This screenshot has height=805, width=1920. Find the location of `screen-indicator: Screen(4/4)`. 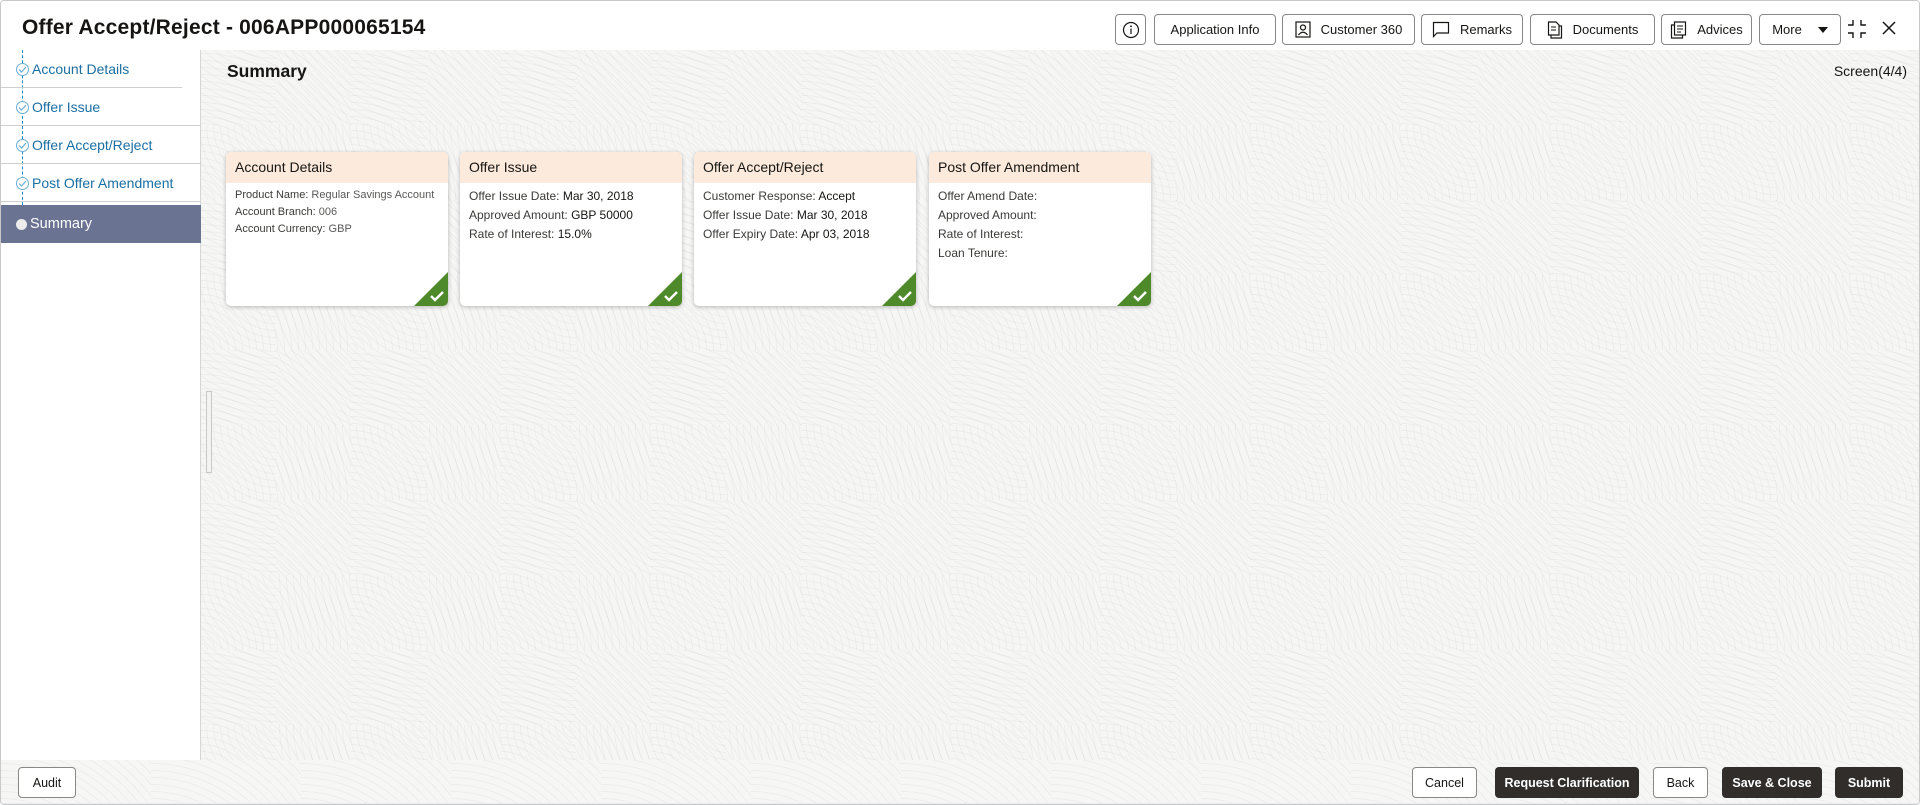

screen-indicator: Screen(4/4) is located at coordinates (1870, 71).